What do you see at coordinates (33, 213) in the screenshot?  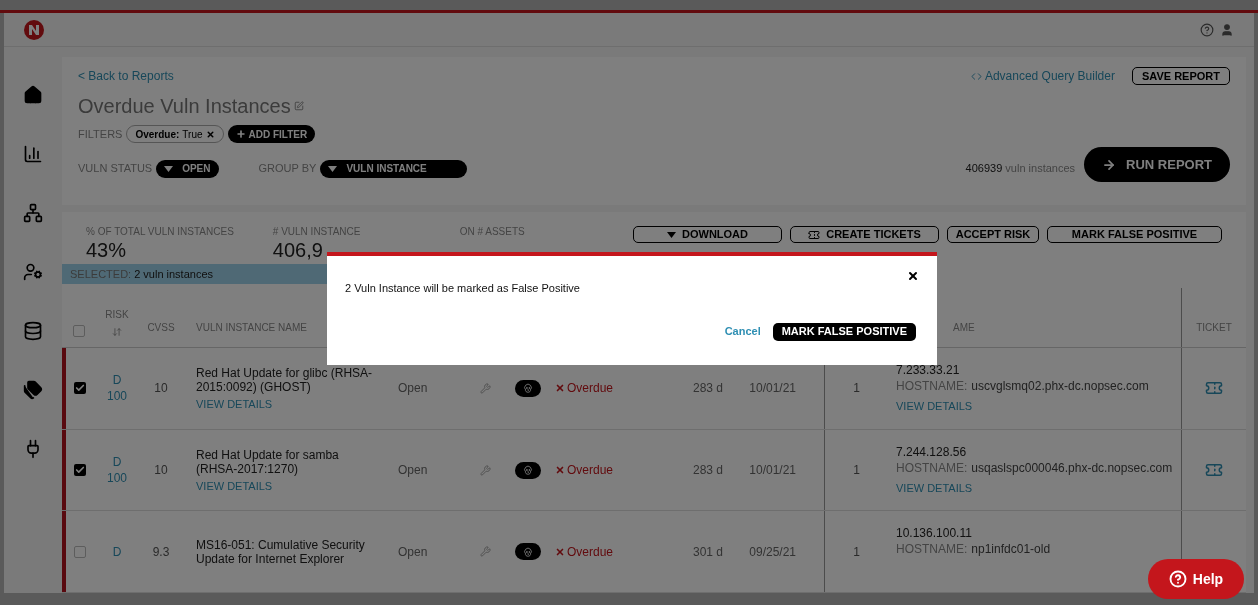 I see `hierarchy-icon` at bounding box center [33, 213].